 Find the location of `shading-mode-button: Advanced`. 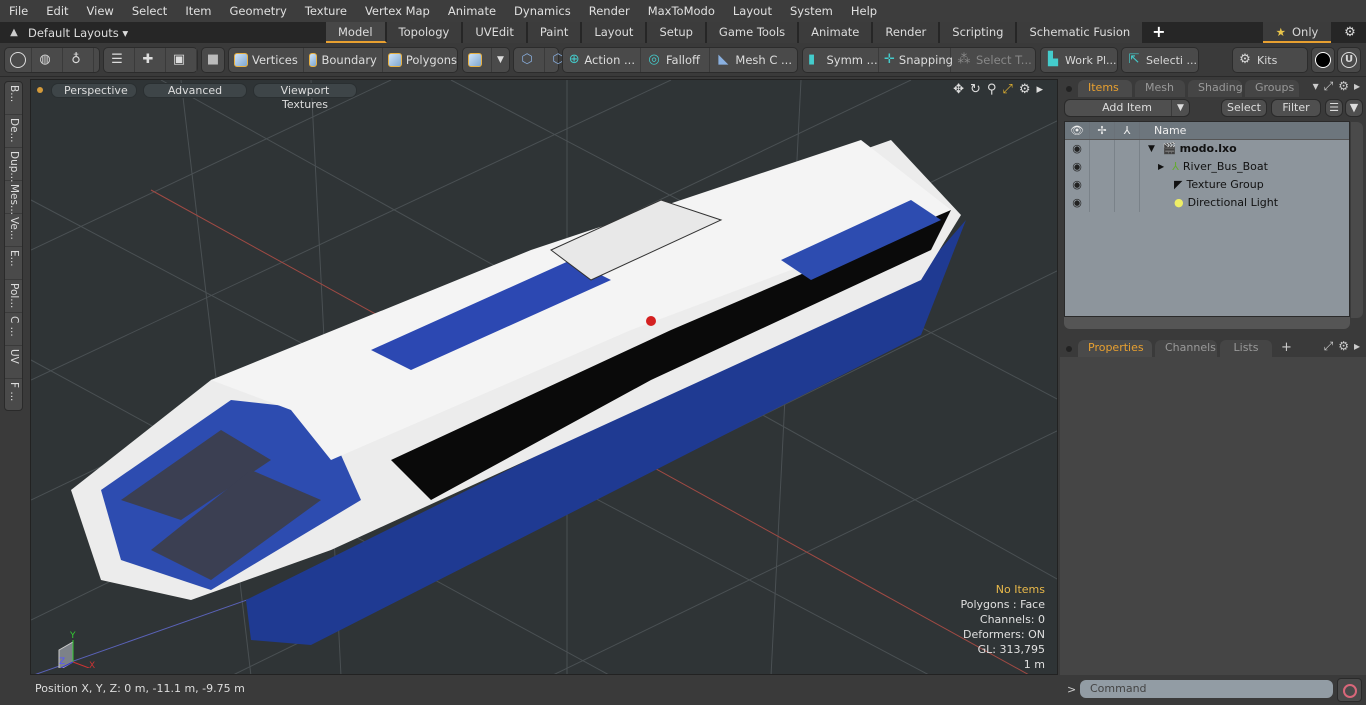

shading-mode-button: Advanced is located at coordinates (195, 90).